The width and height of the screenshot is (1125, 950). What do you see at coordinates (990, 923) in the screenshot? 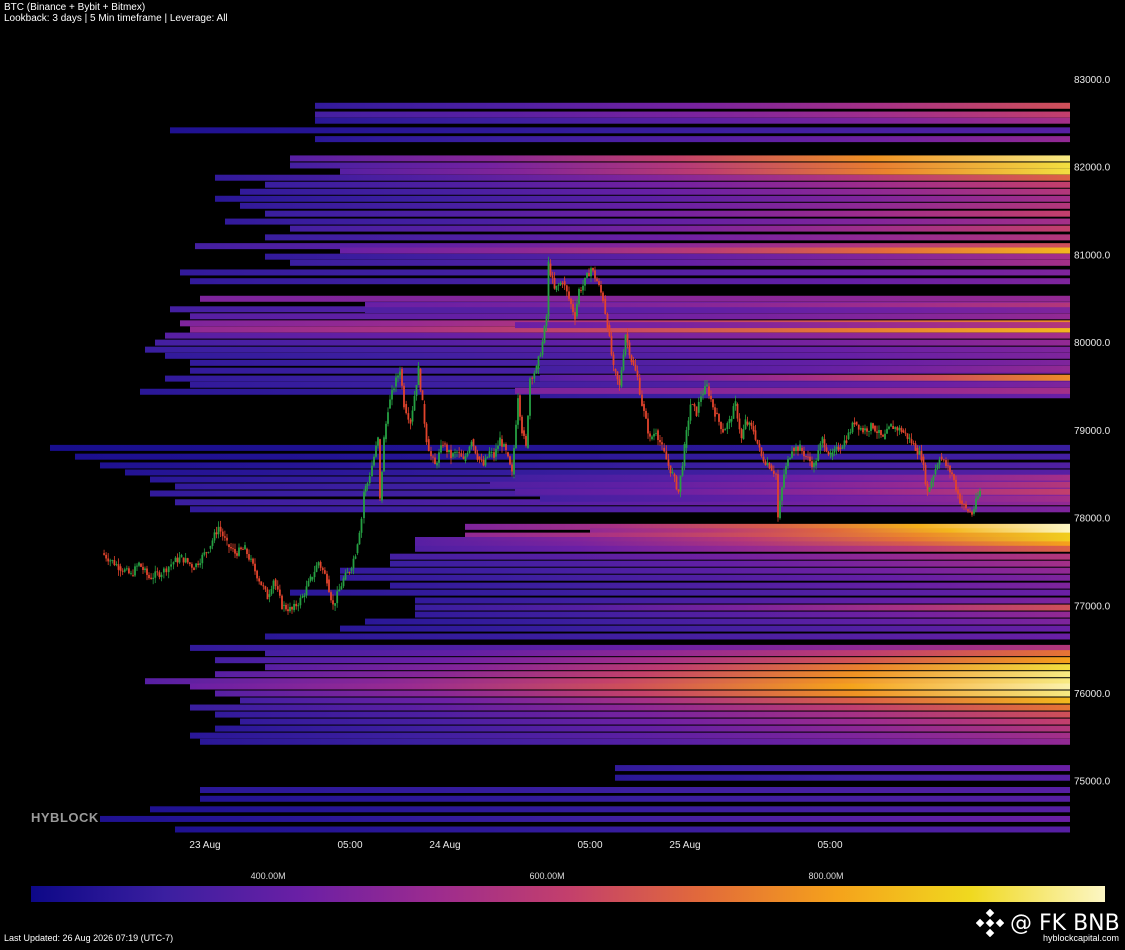
I see `binance-diamond-icon` at bounding box center [990, 923].